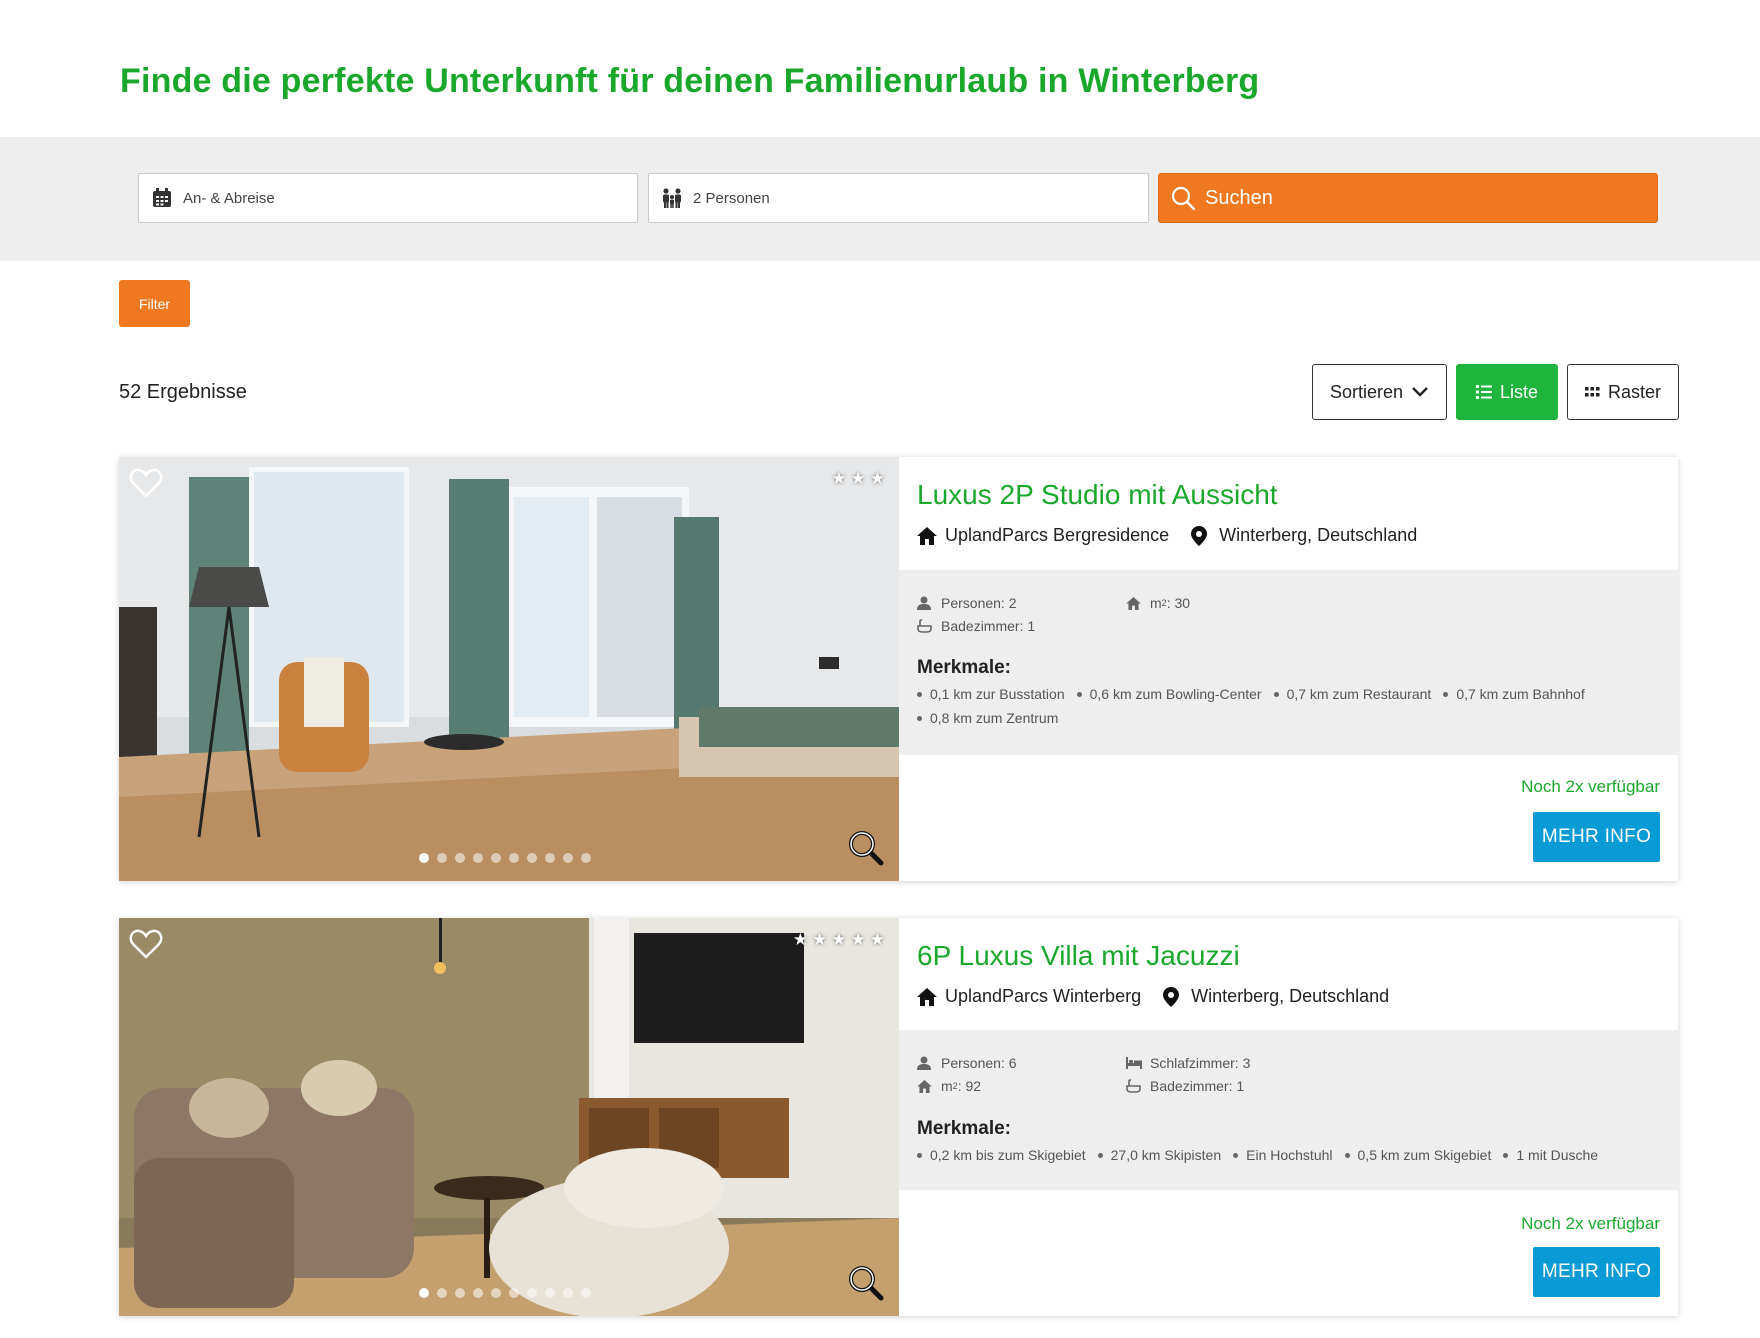 The height and width of the screenshot is (1338, 1760). I want to click on star-rating: ★ ★ ★ ★ ★, so click(839, 940).